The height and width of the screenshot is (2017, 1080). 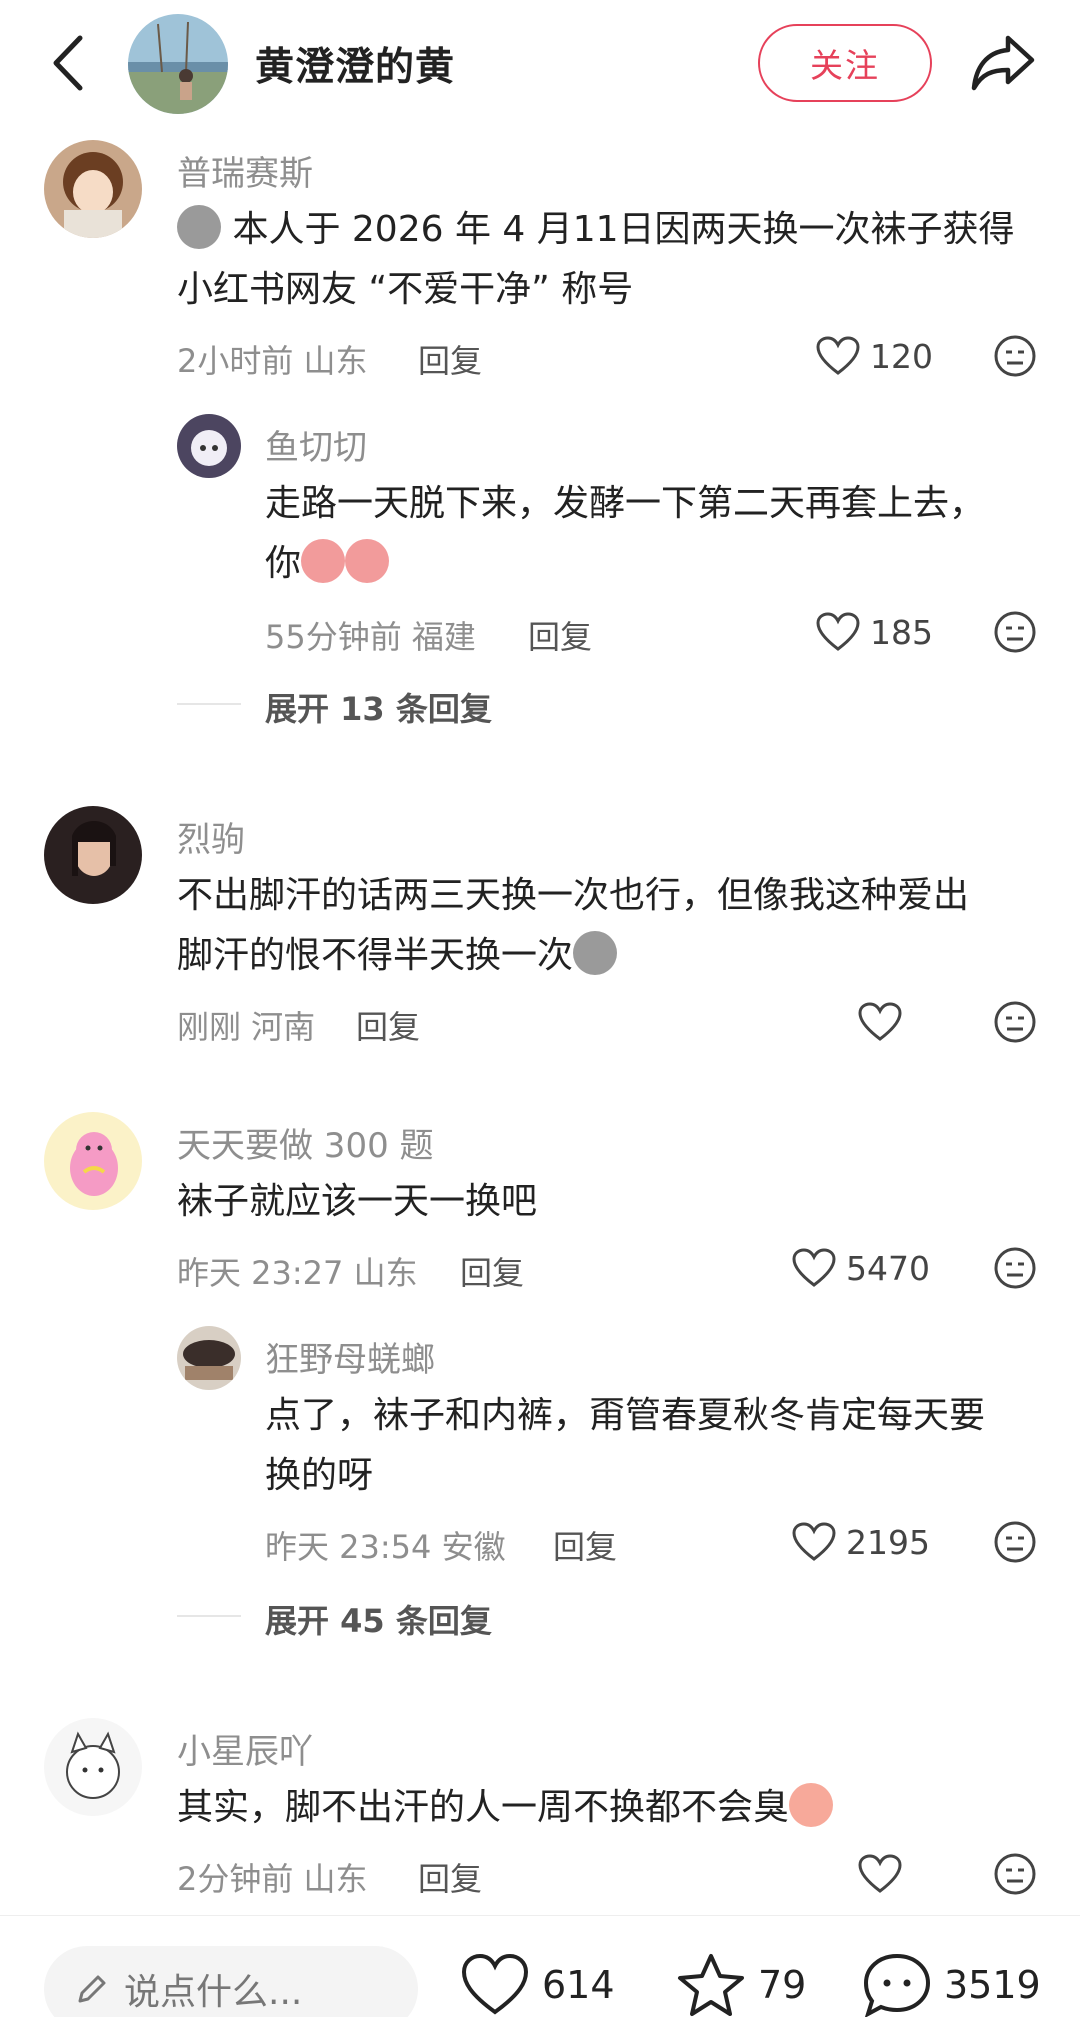 What do you see at coordinates (888, 1542) in the screenshot?
I see `like-count: 2195` at bounding box center [888, 1542].